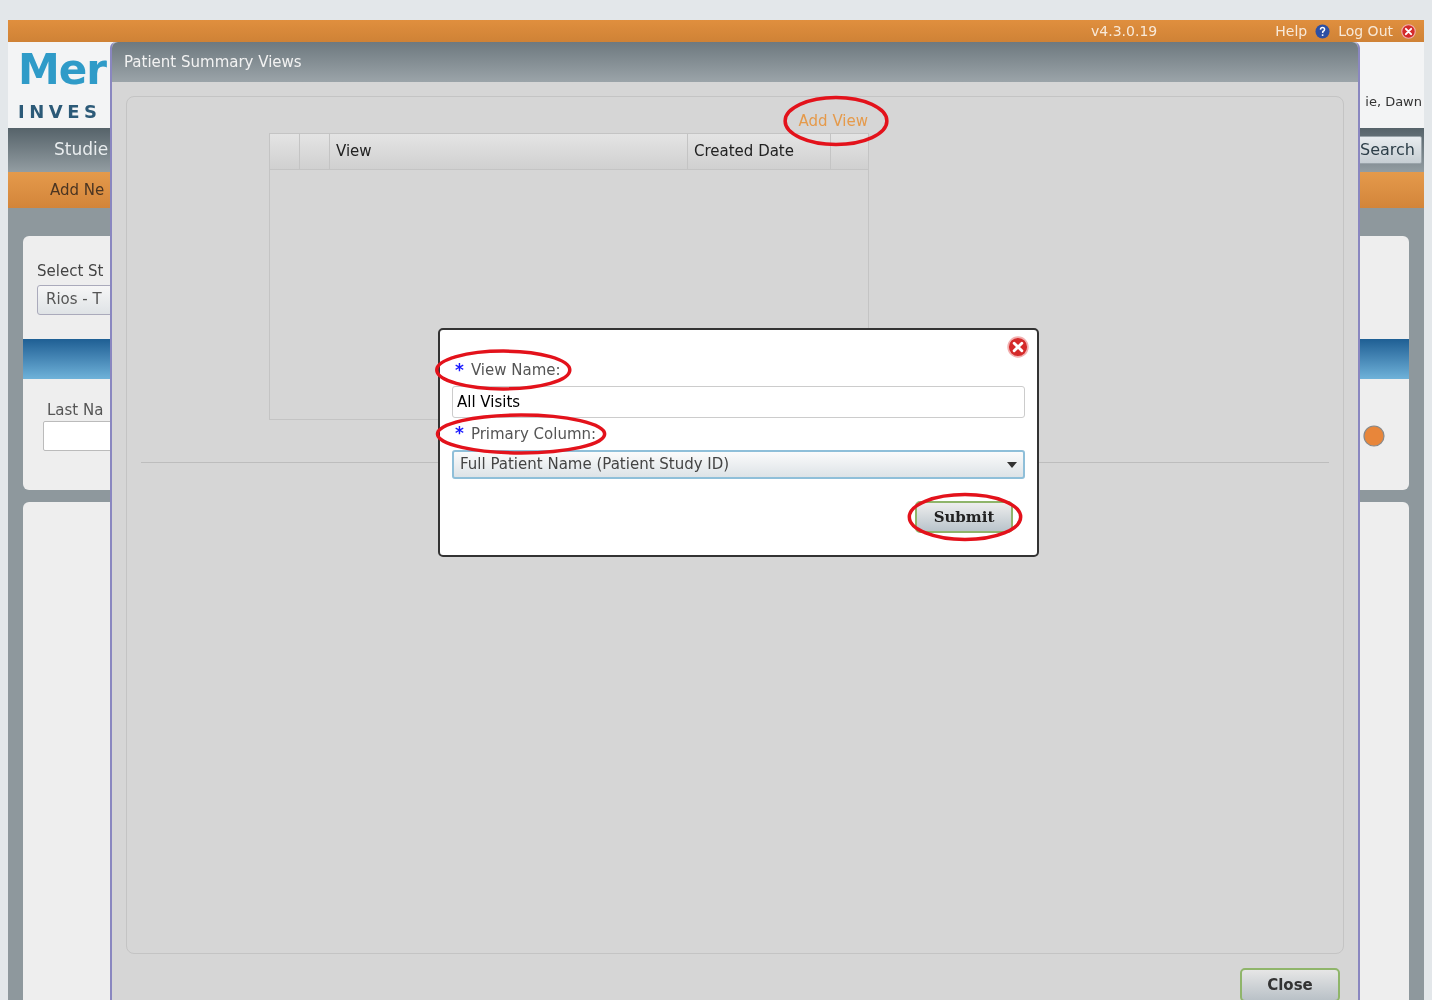  I want to click on user-name: ie, Dawn, so click(1393, 102).